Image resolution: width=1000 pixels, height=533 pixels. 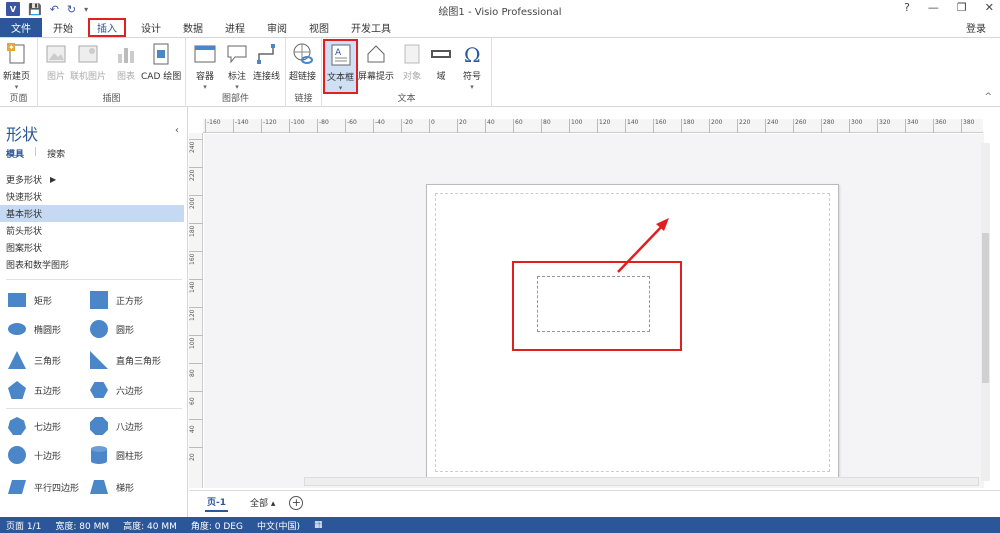 What do you see at coordinates (988, 97) in the screenshot?
I see `collapse-ribbon-icon: ^` at bounding box center [988, 97].